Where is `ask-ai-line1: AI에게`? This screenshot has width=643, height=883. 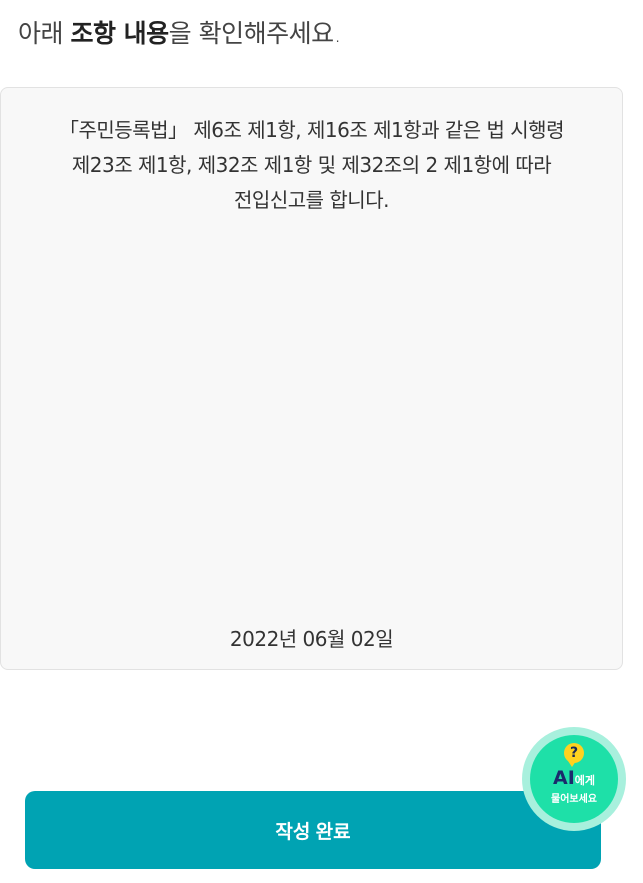 ask-ai-line1: AI에게 is located at coordinates (574, 778).